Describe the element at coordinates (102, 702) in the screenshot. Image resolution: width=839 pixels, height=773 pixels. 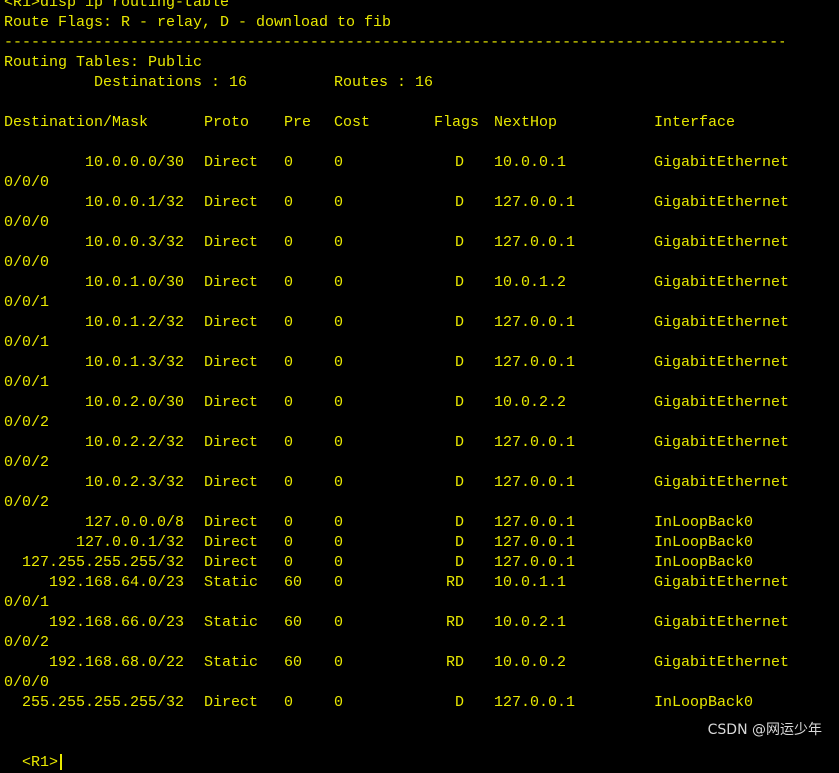
I see `route-destination: 255.255.255.255/32` at that location.